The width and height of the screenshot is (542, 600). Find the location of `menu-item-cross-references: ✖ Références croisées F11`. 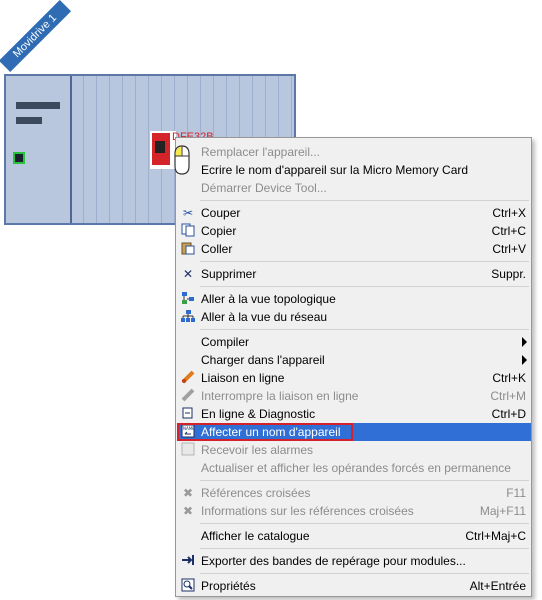

menu-item-cross-references: ✖ Références croisées F11 is located at coordinates (354, 493).